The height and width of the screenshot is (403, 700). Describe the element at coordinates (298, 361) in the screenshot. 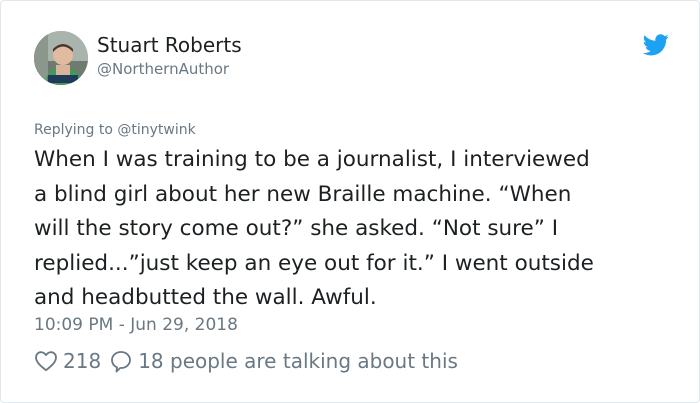

I see `talking-about-link: 18 people are talking about this` at that location.